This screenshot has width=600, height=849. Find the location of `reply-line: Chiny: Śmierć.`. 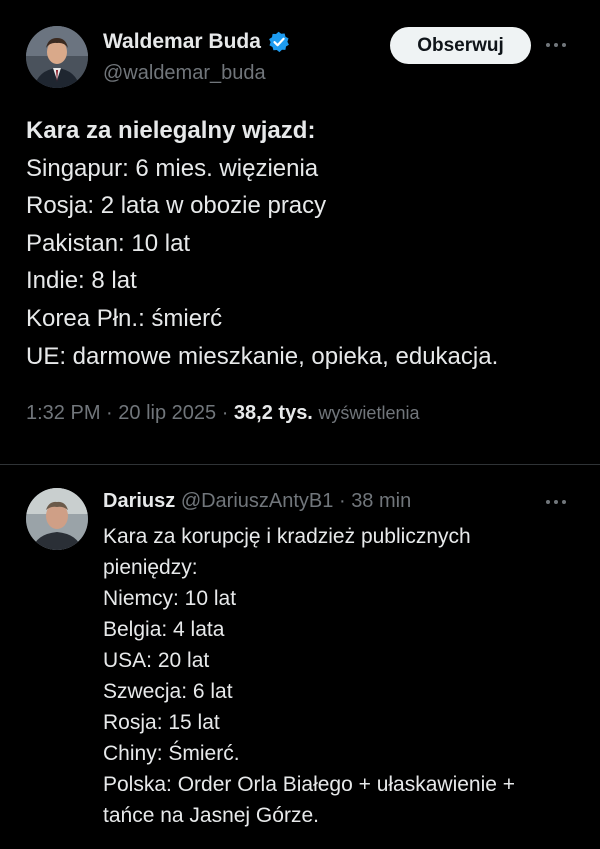

reply-line: Chiny: Śmierć. is located at coordinates (171, 753).